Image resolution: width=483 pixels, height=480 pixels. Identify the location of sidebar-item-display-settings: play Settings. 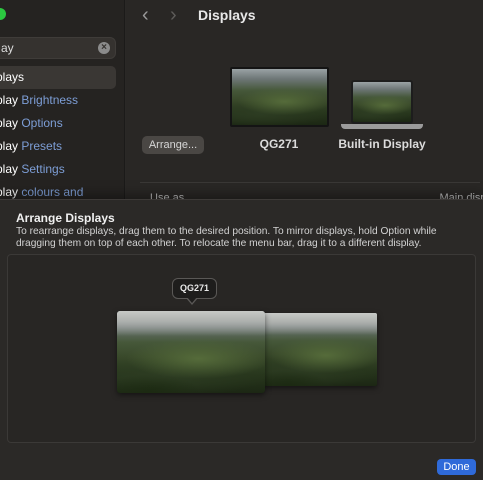
(58, 169).